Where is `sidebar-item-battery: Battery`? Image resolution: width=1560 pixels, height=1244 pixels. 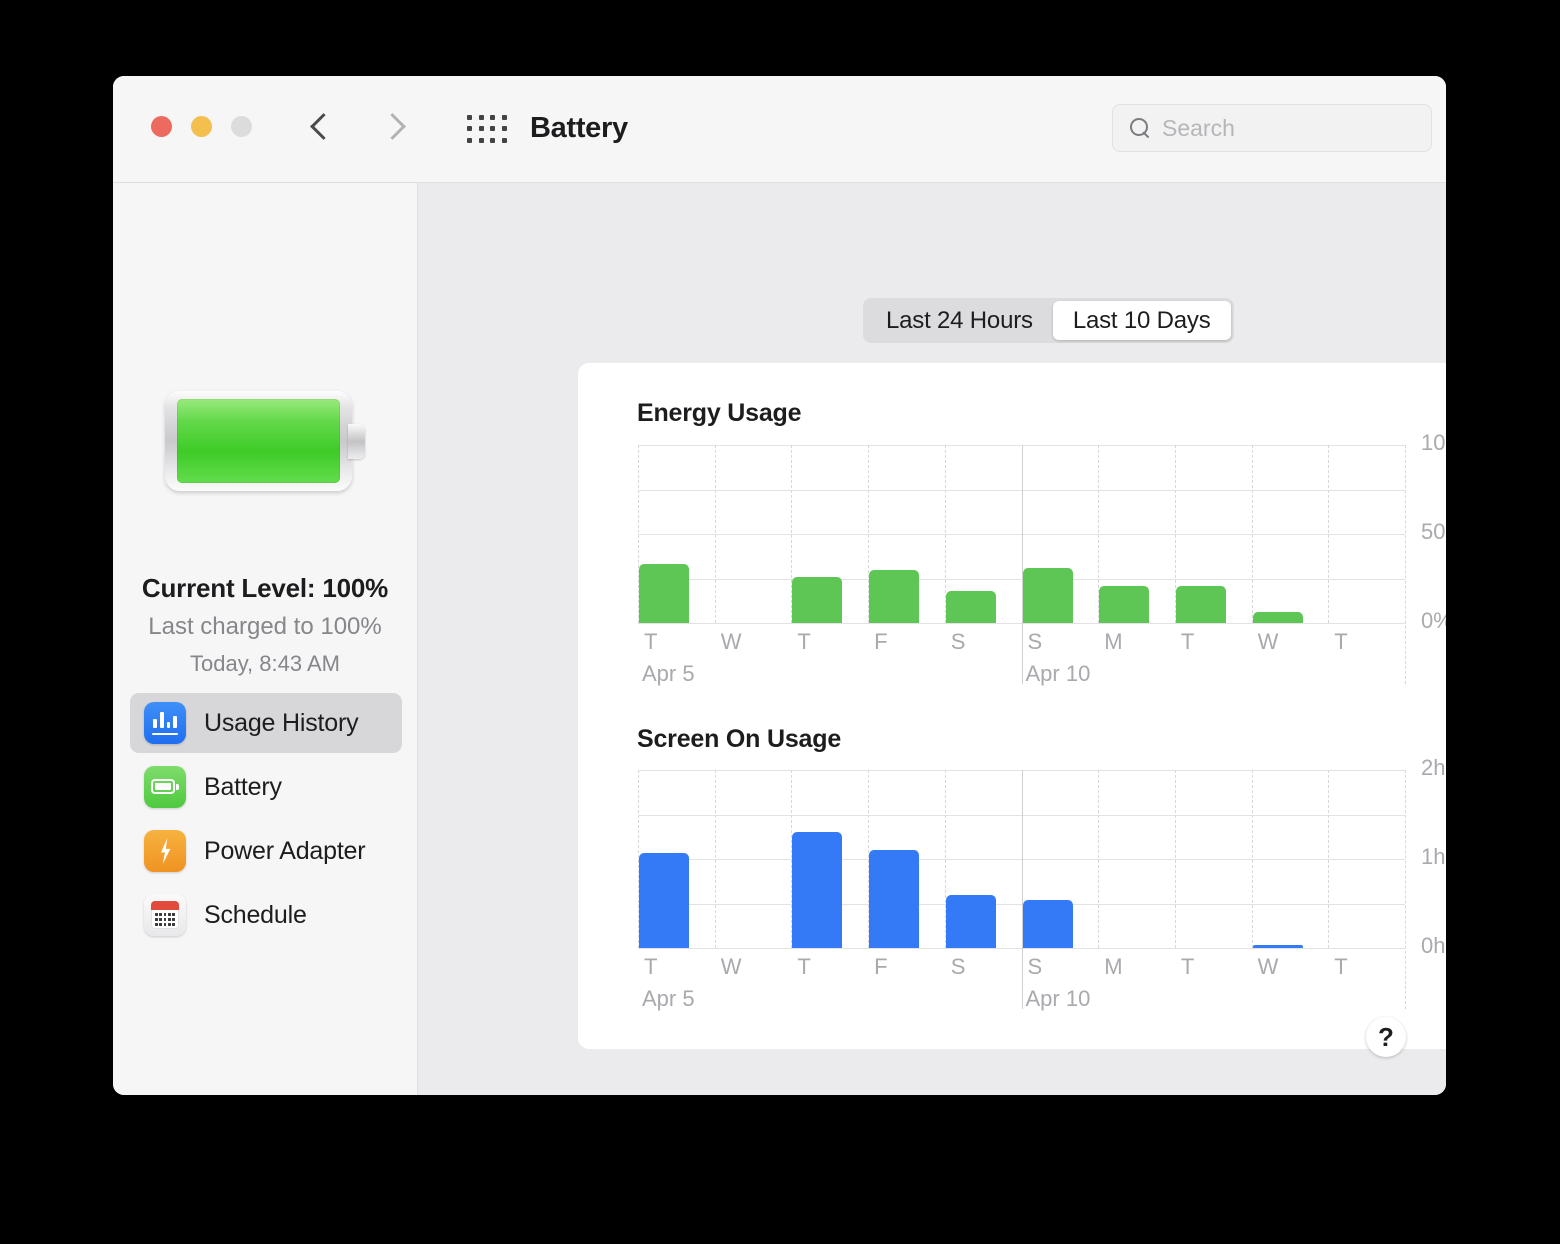 sidebar-item-battery: Battery is located at coordinates (266, 787).